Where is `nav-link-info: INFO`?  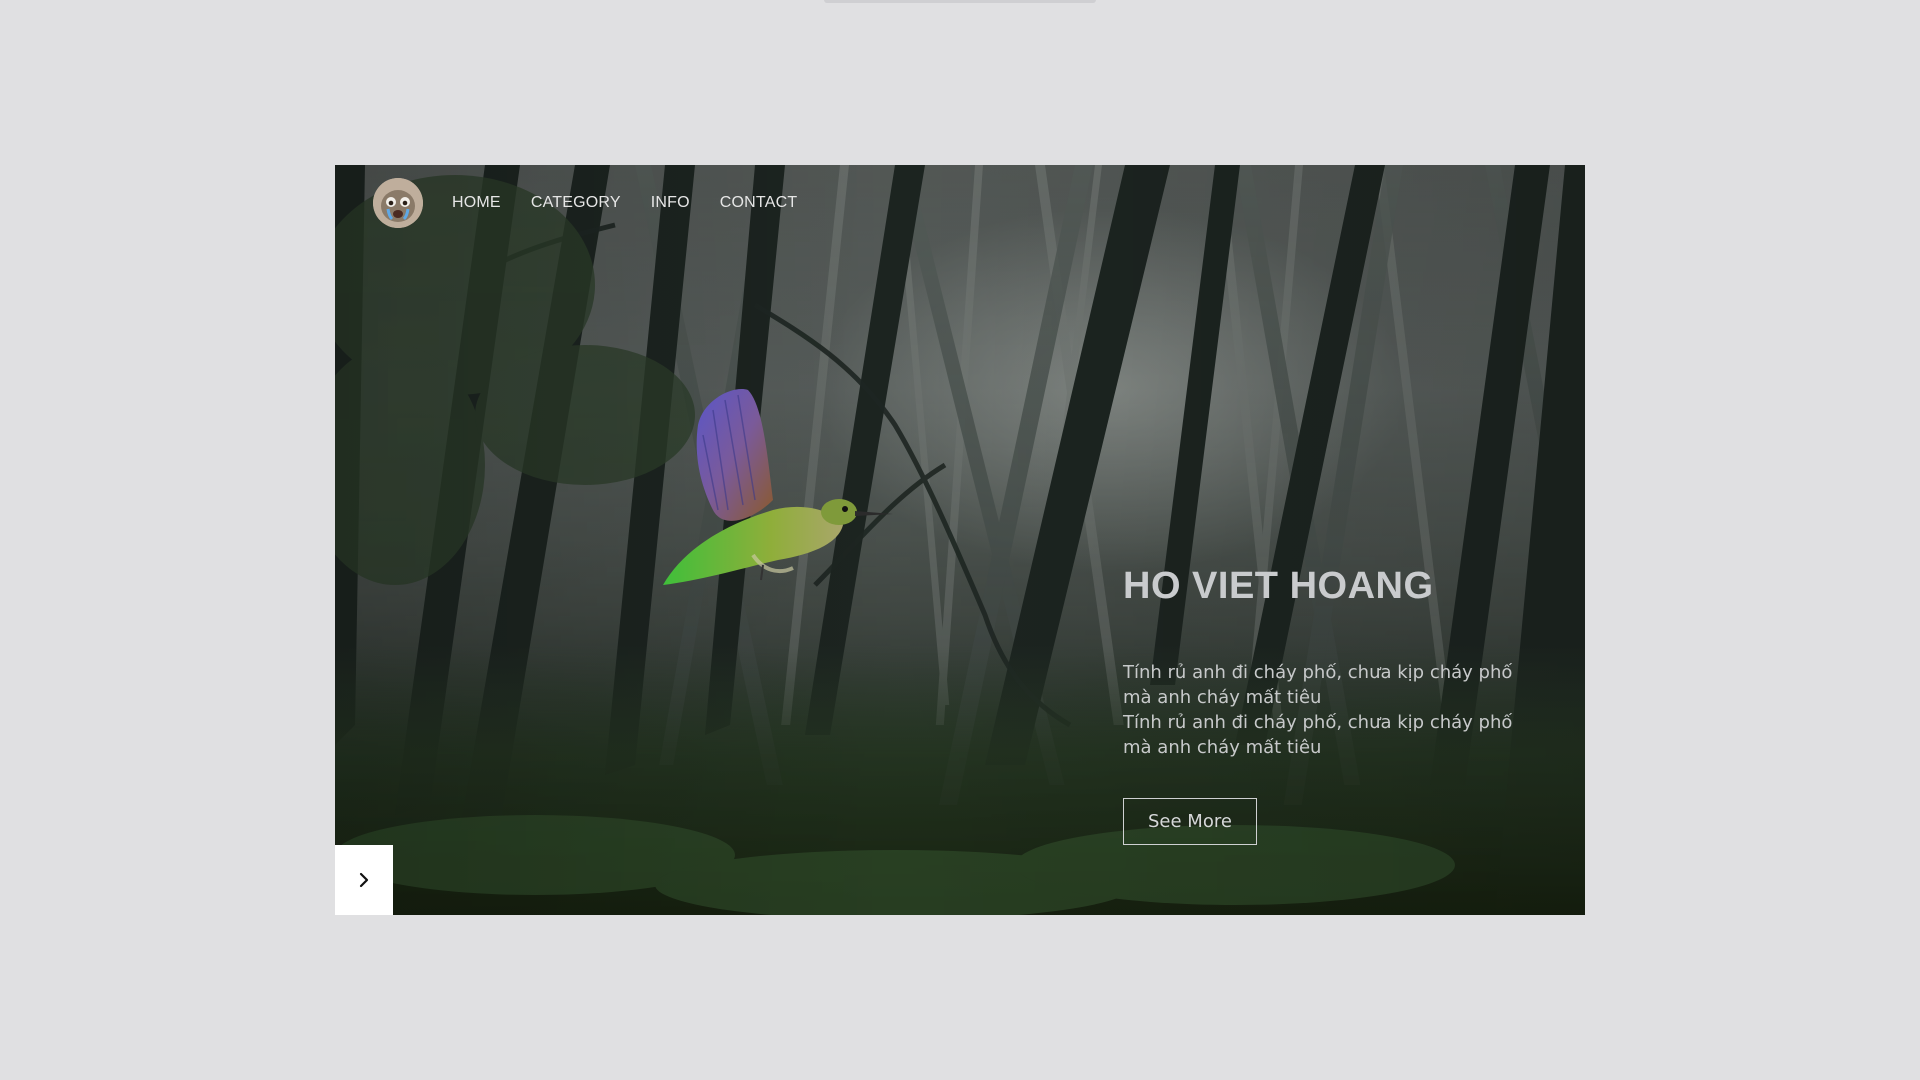 nav-link-info: INFO is located at coordinates (670, 203).